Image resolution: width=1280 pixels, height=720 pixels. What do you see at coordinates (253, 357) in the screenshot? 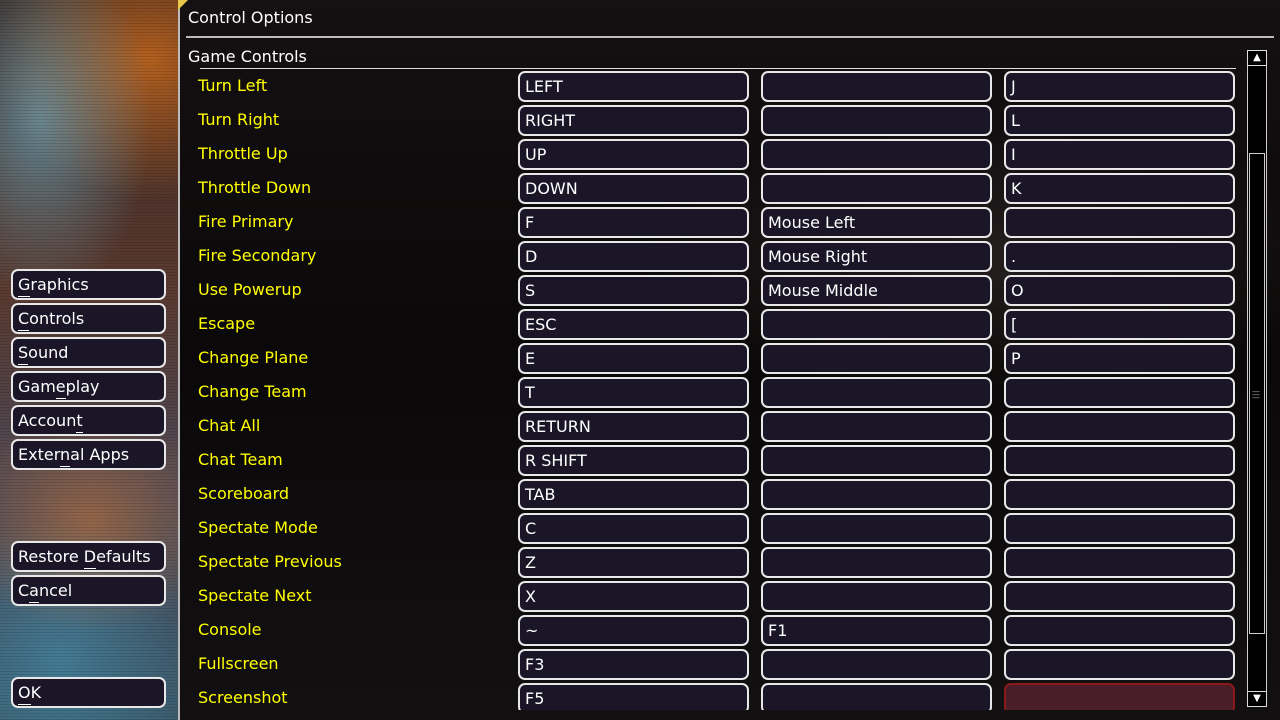
I see `control-label: Change Plane` at bounding box center [253, 357].